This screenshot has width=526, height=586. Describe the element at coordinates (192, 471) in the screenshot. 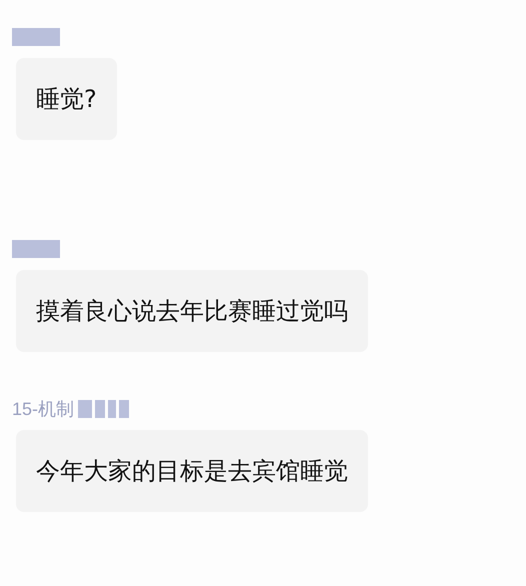

I see `message-bubble: 今年大家的目标是去宾馆睡觉` at that location.